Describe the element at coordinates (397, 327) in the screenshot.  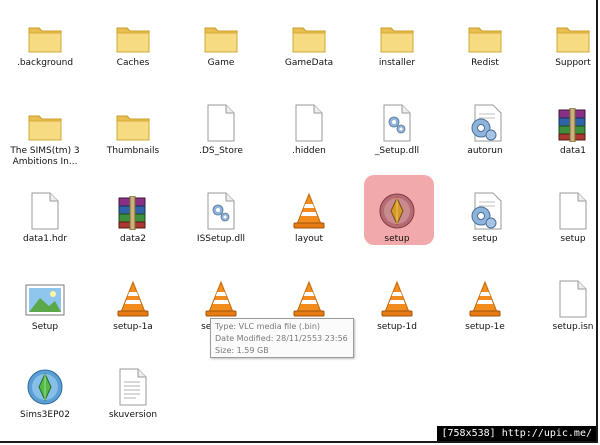
I see `file-label: setup-1d` at that location.